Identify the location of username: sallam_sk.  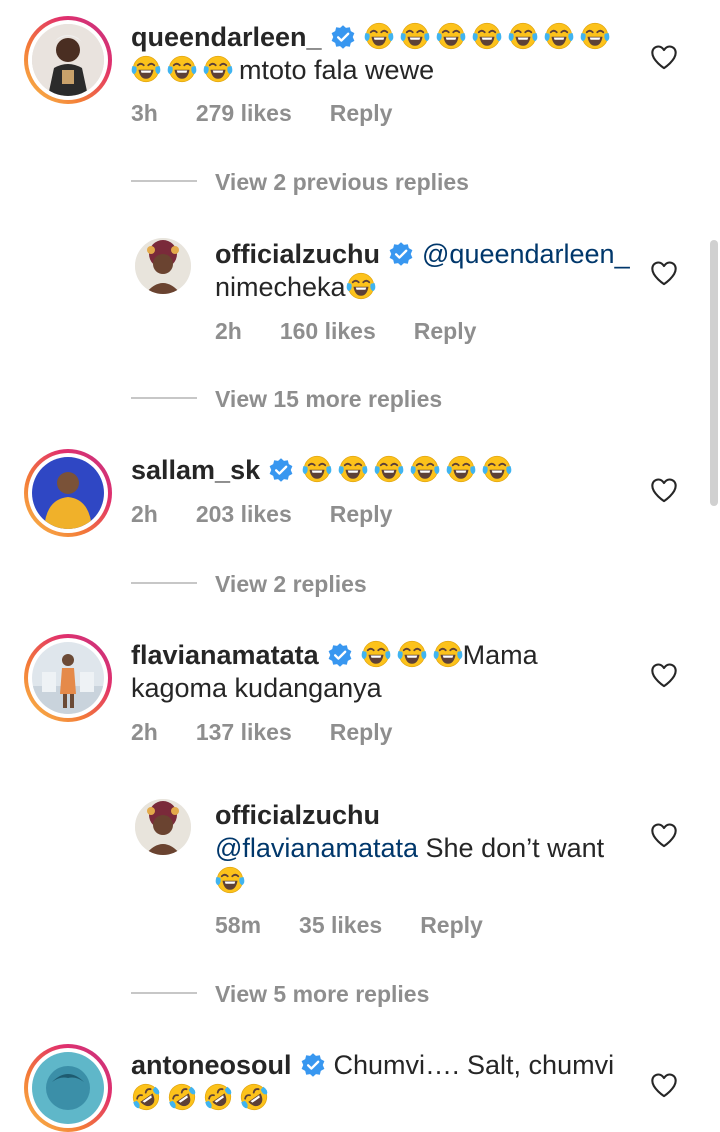
(195, 470).